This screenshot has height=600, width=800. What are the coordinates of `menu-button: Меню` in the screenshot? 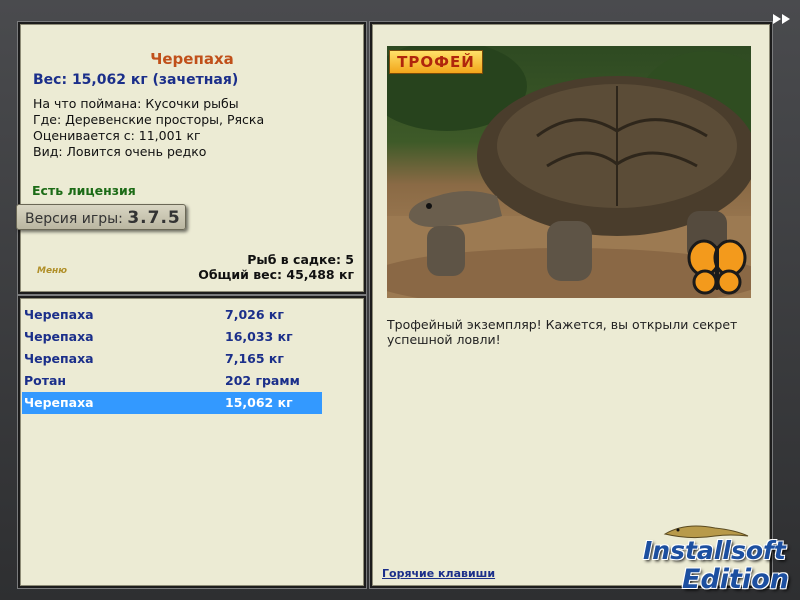 It's located at (52, 271).